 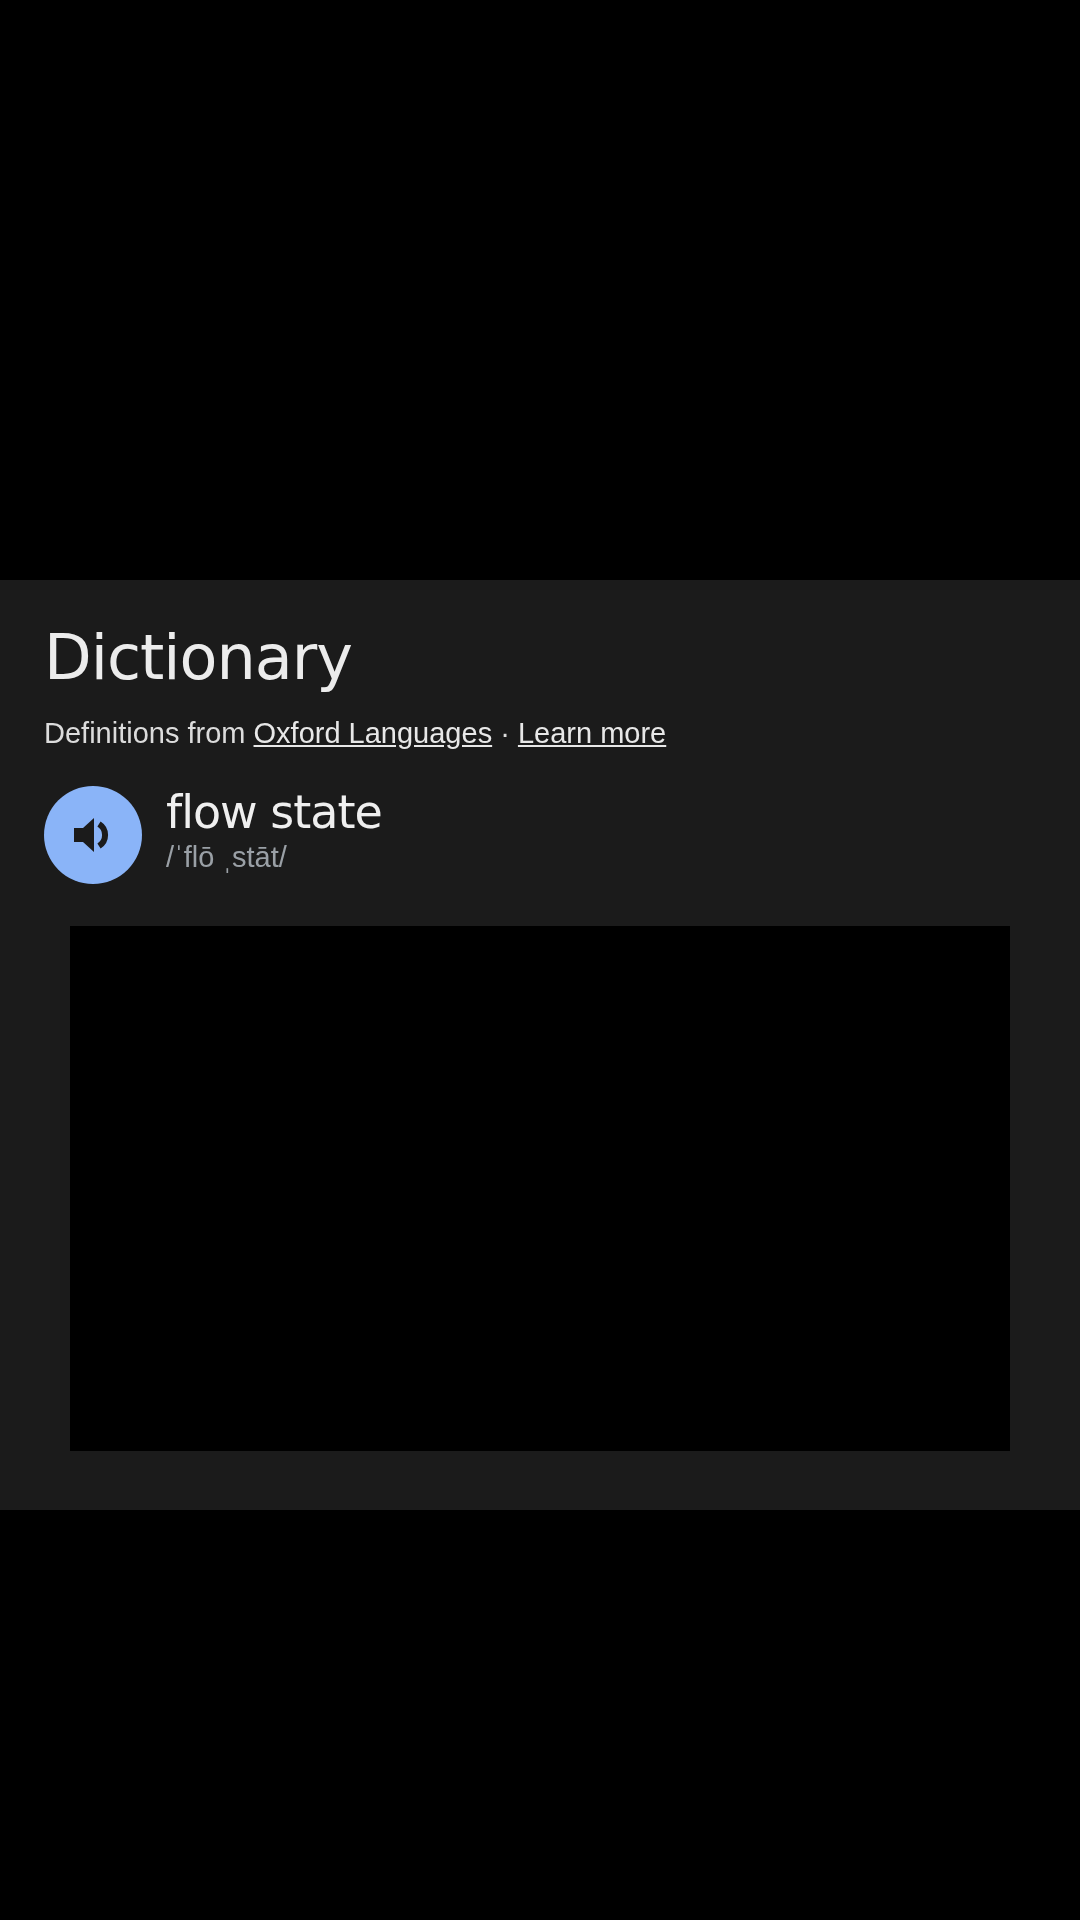 I want to click on attribution-text: Definitions from Oxford Languages · Learn more, so click(x=355, y=733).